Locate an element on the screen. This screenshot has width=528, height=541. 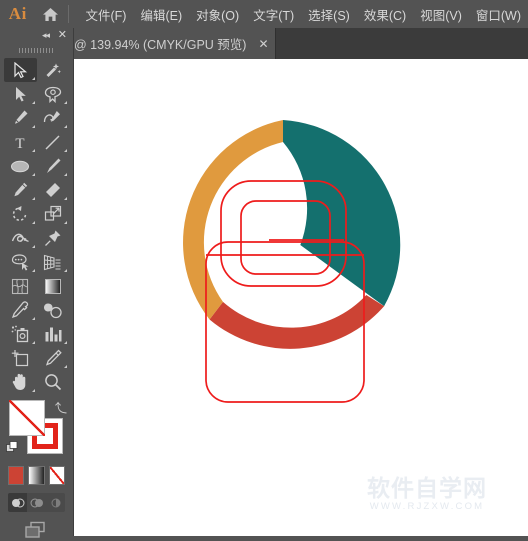
rotate-icon is located at coordinates (20, 214).